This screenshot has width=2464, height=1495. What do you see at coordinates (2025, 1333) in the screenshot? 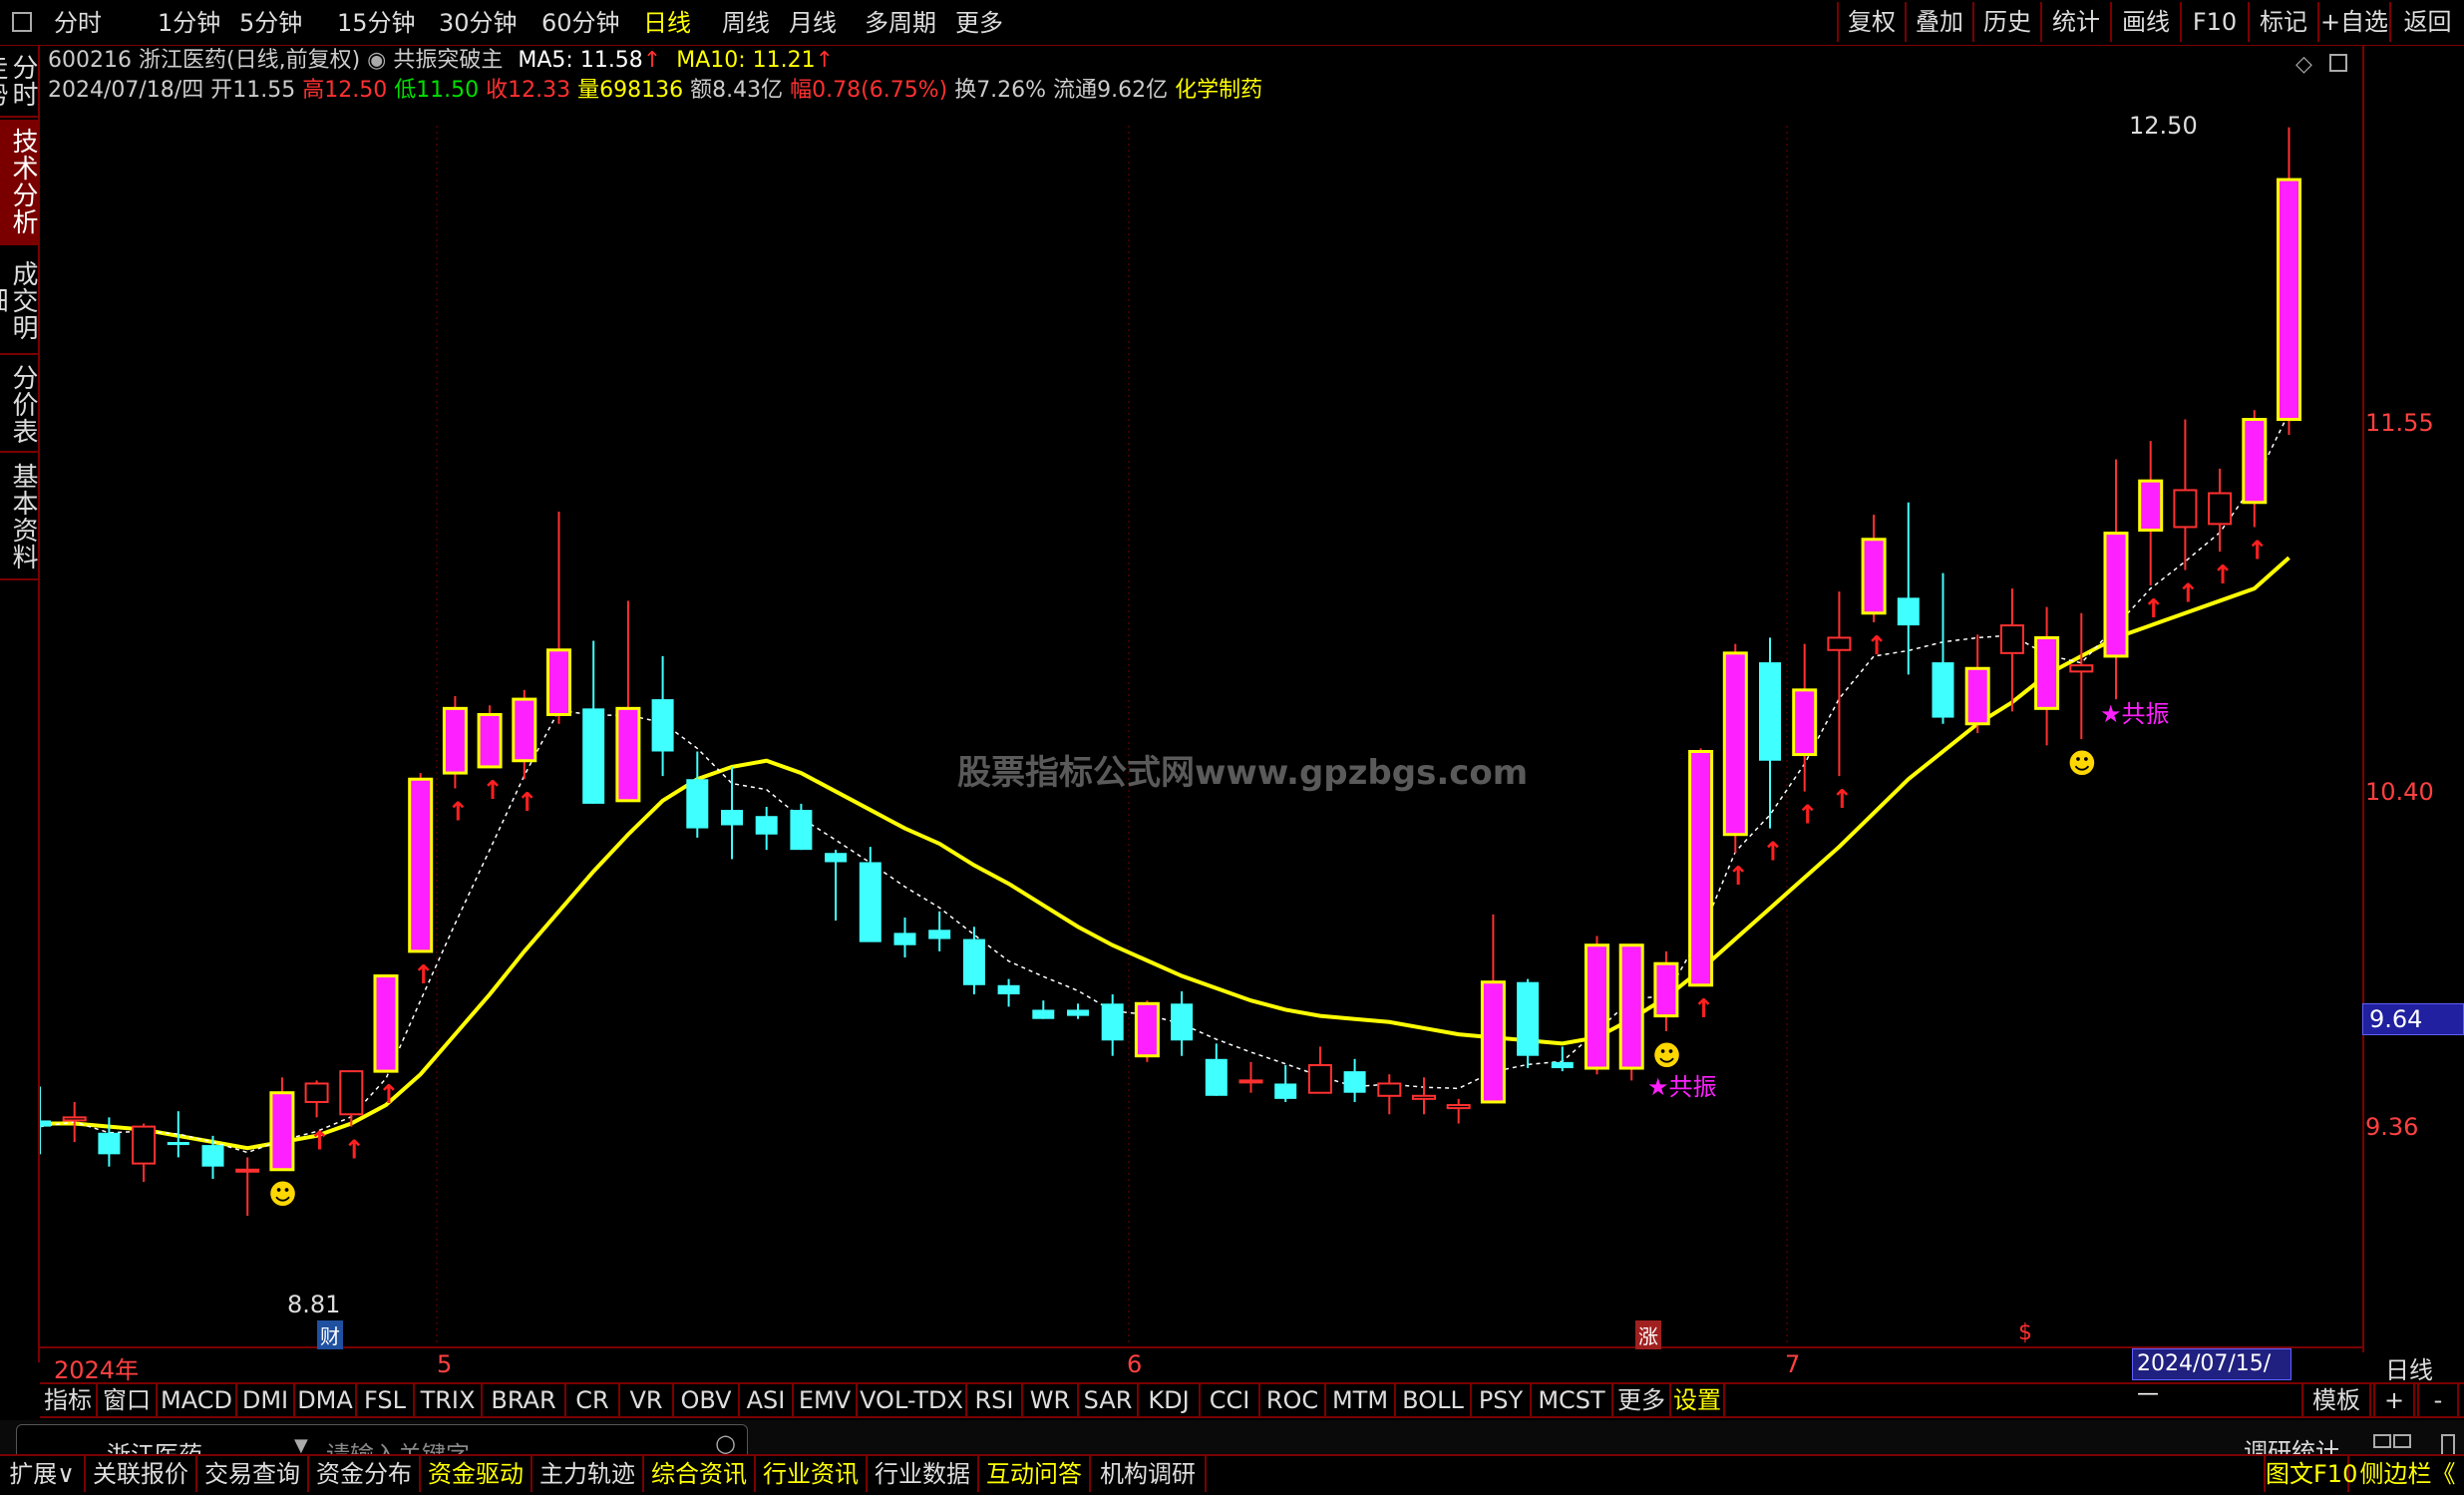
I see `dividend-marker: $` at bounding box center [2025, 1333].